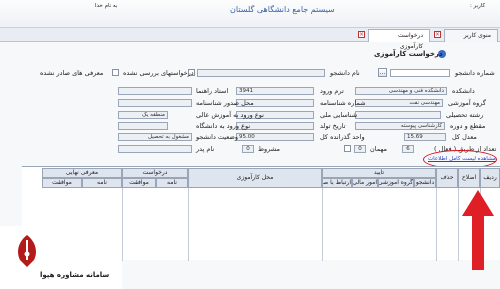  I want to click on id-place-field, so click(155, 103).